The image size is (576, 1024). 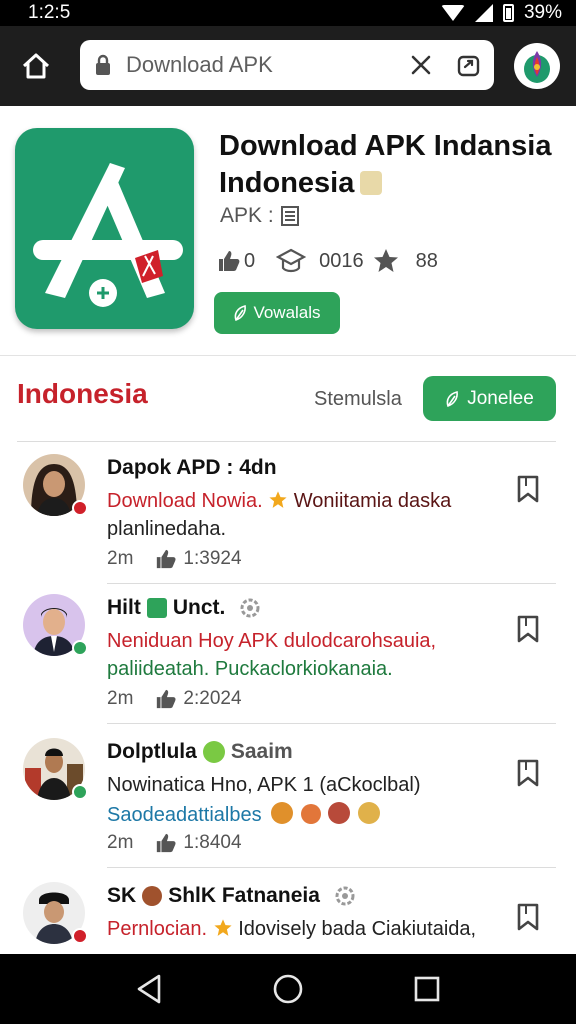 I want to click on comment-author-tag: Unct., so click(x=199, y=607).